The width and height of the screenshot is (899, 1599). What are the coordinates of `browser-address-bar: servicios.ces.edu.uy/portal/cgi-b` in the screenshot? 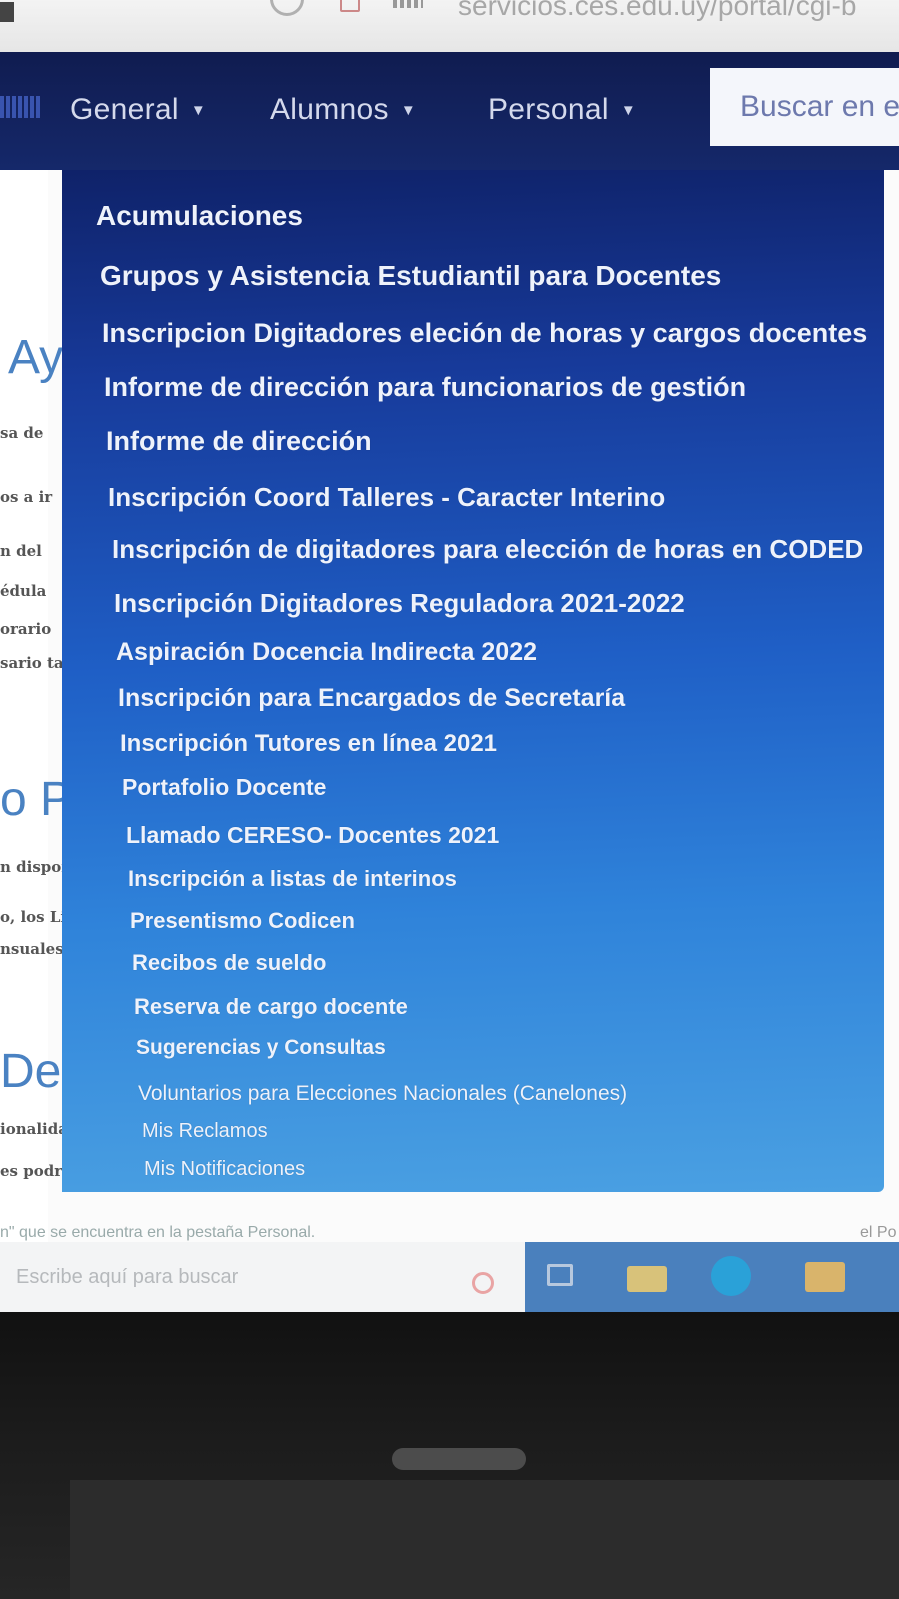 It's located at (449, 26).